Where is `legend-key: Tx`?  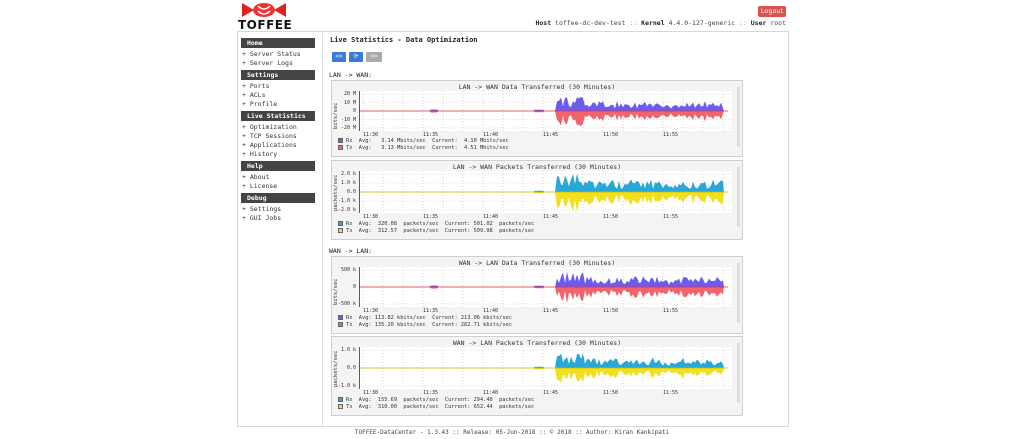 legend-key: Tx is located at coordinates (349, 231).